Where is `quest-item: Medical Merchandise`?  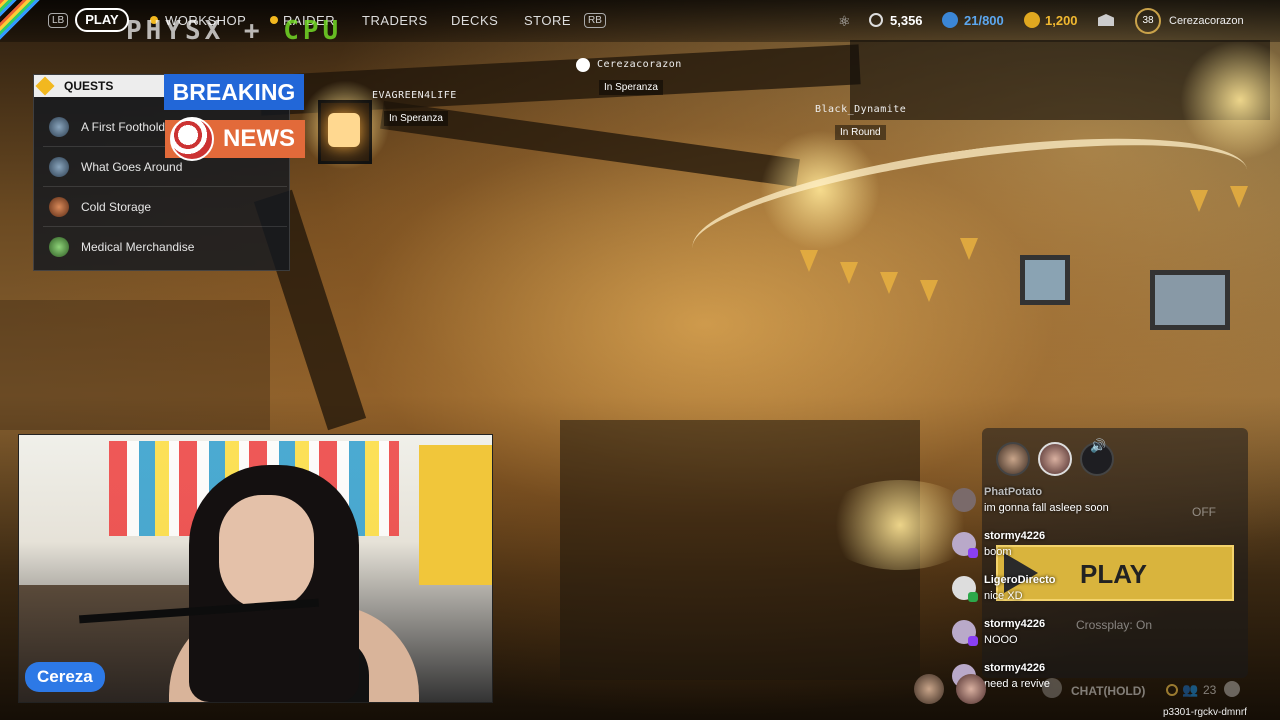
quest-item: Medical Merchandise is located at coordinates (165, 247).